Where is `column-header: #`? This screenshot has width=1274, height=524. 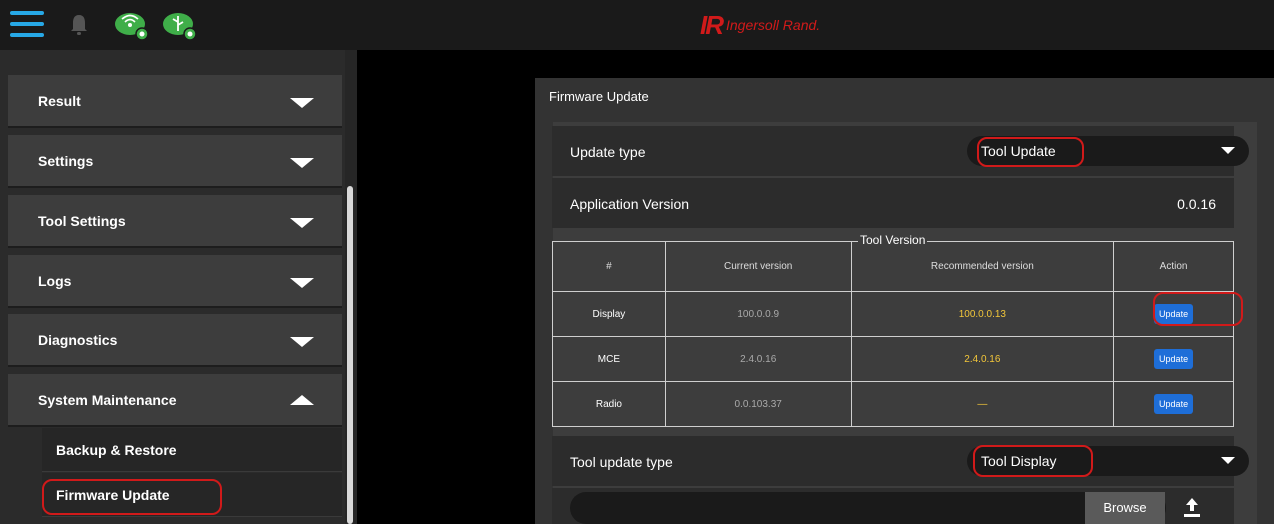 column-header: # is located at coordinates (609, 266).